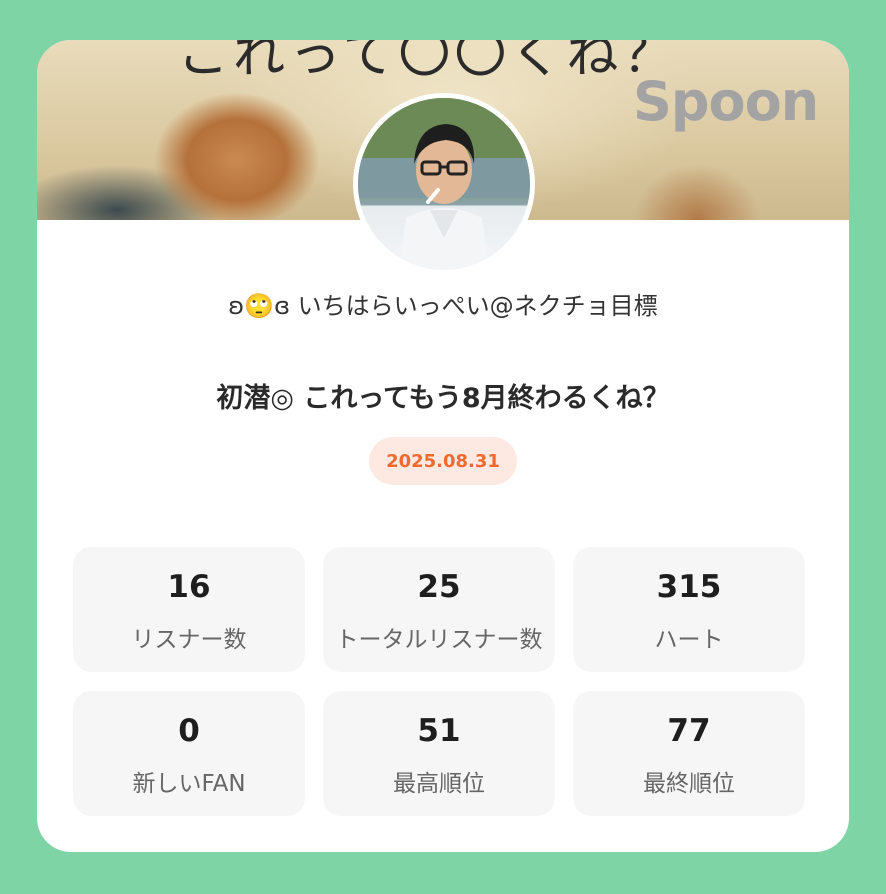  I want to click on stat-label: 最終順位, so click(689, 784).